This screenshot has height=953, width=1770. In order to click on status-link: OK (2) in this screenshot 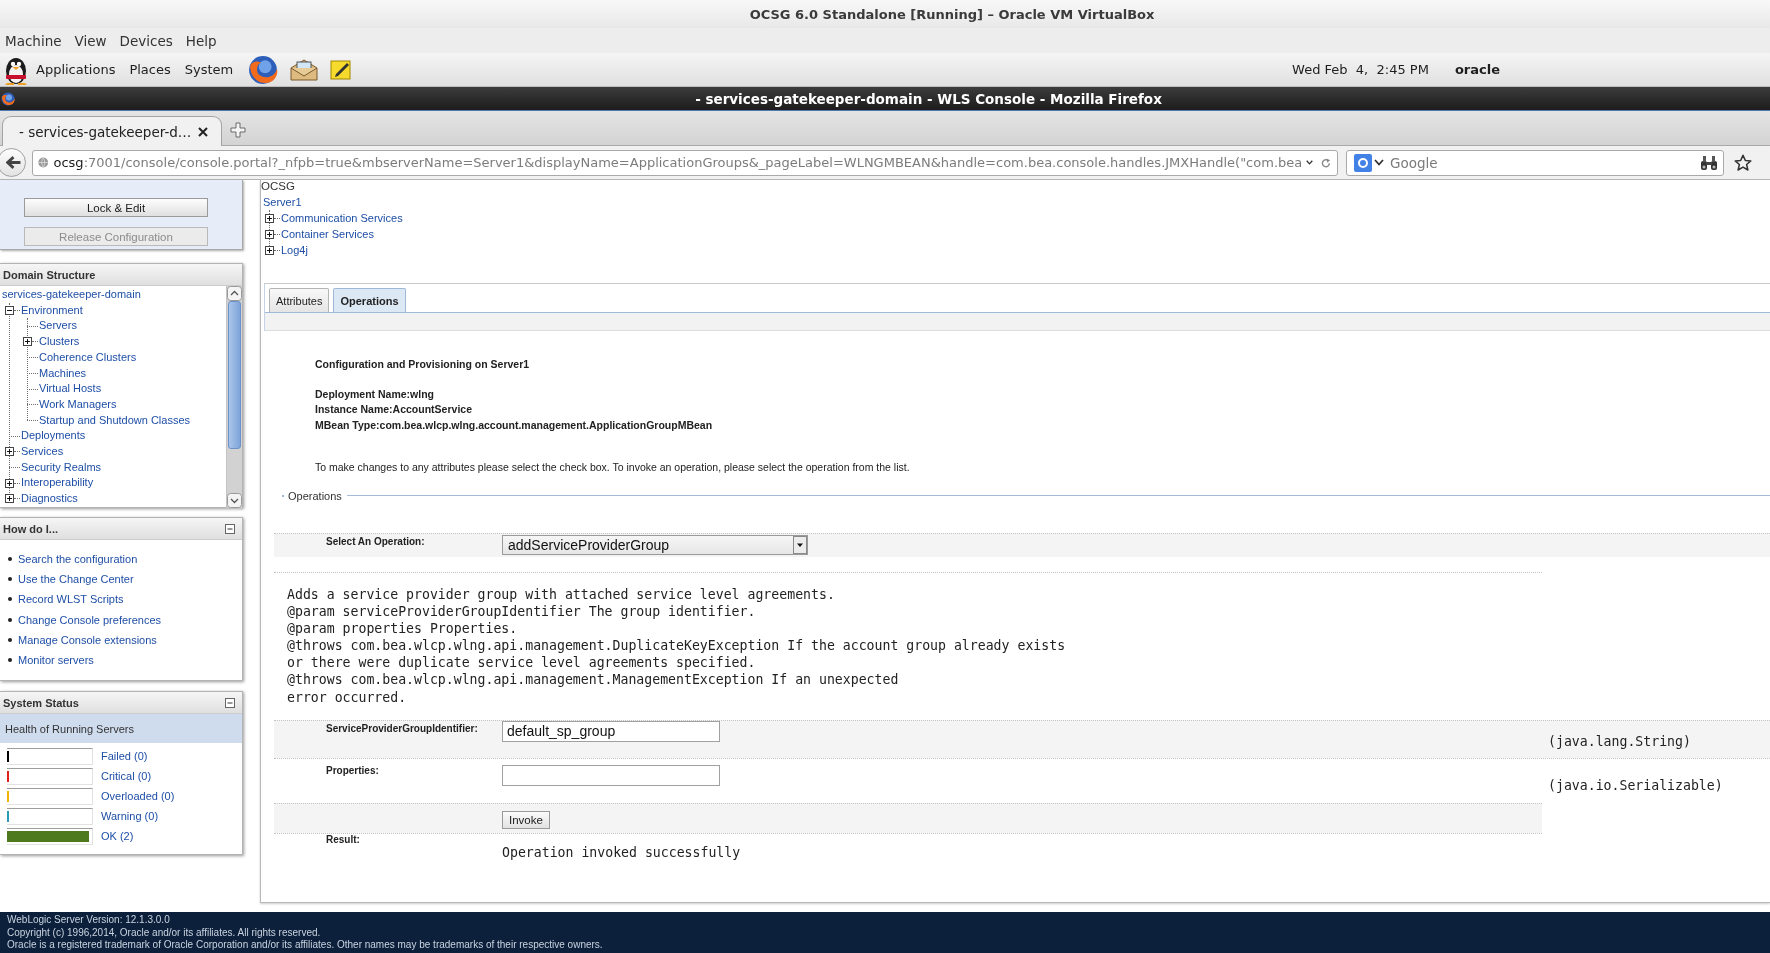, I will do `click(117, 836)`.